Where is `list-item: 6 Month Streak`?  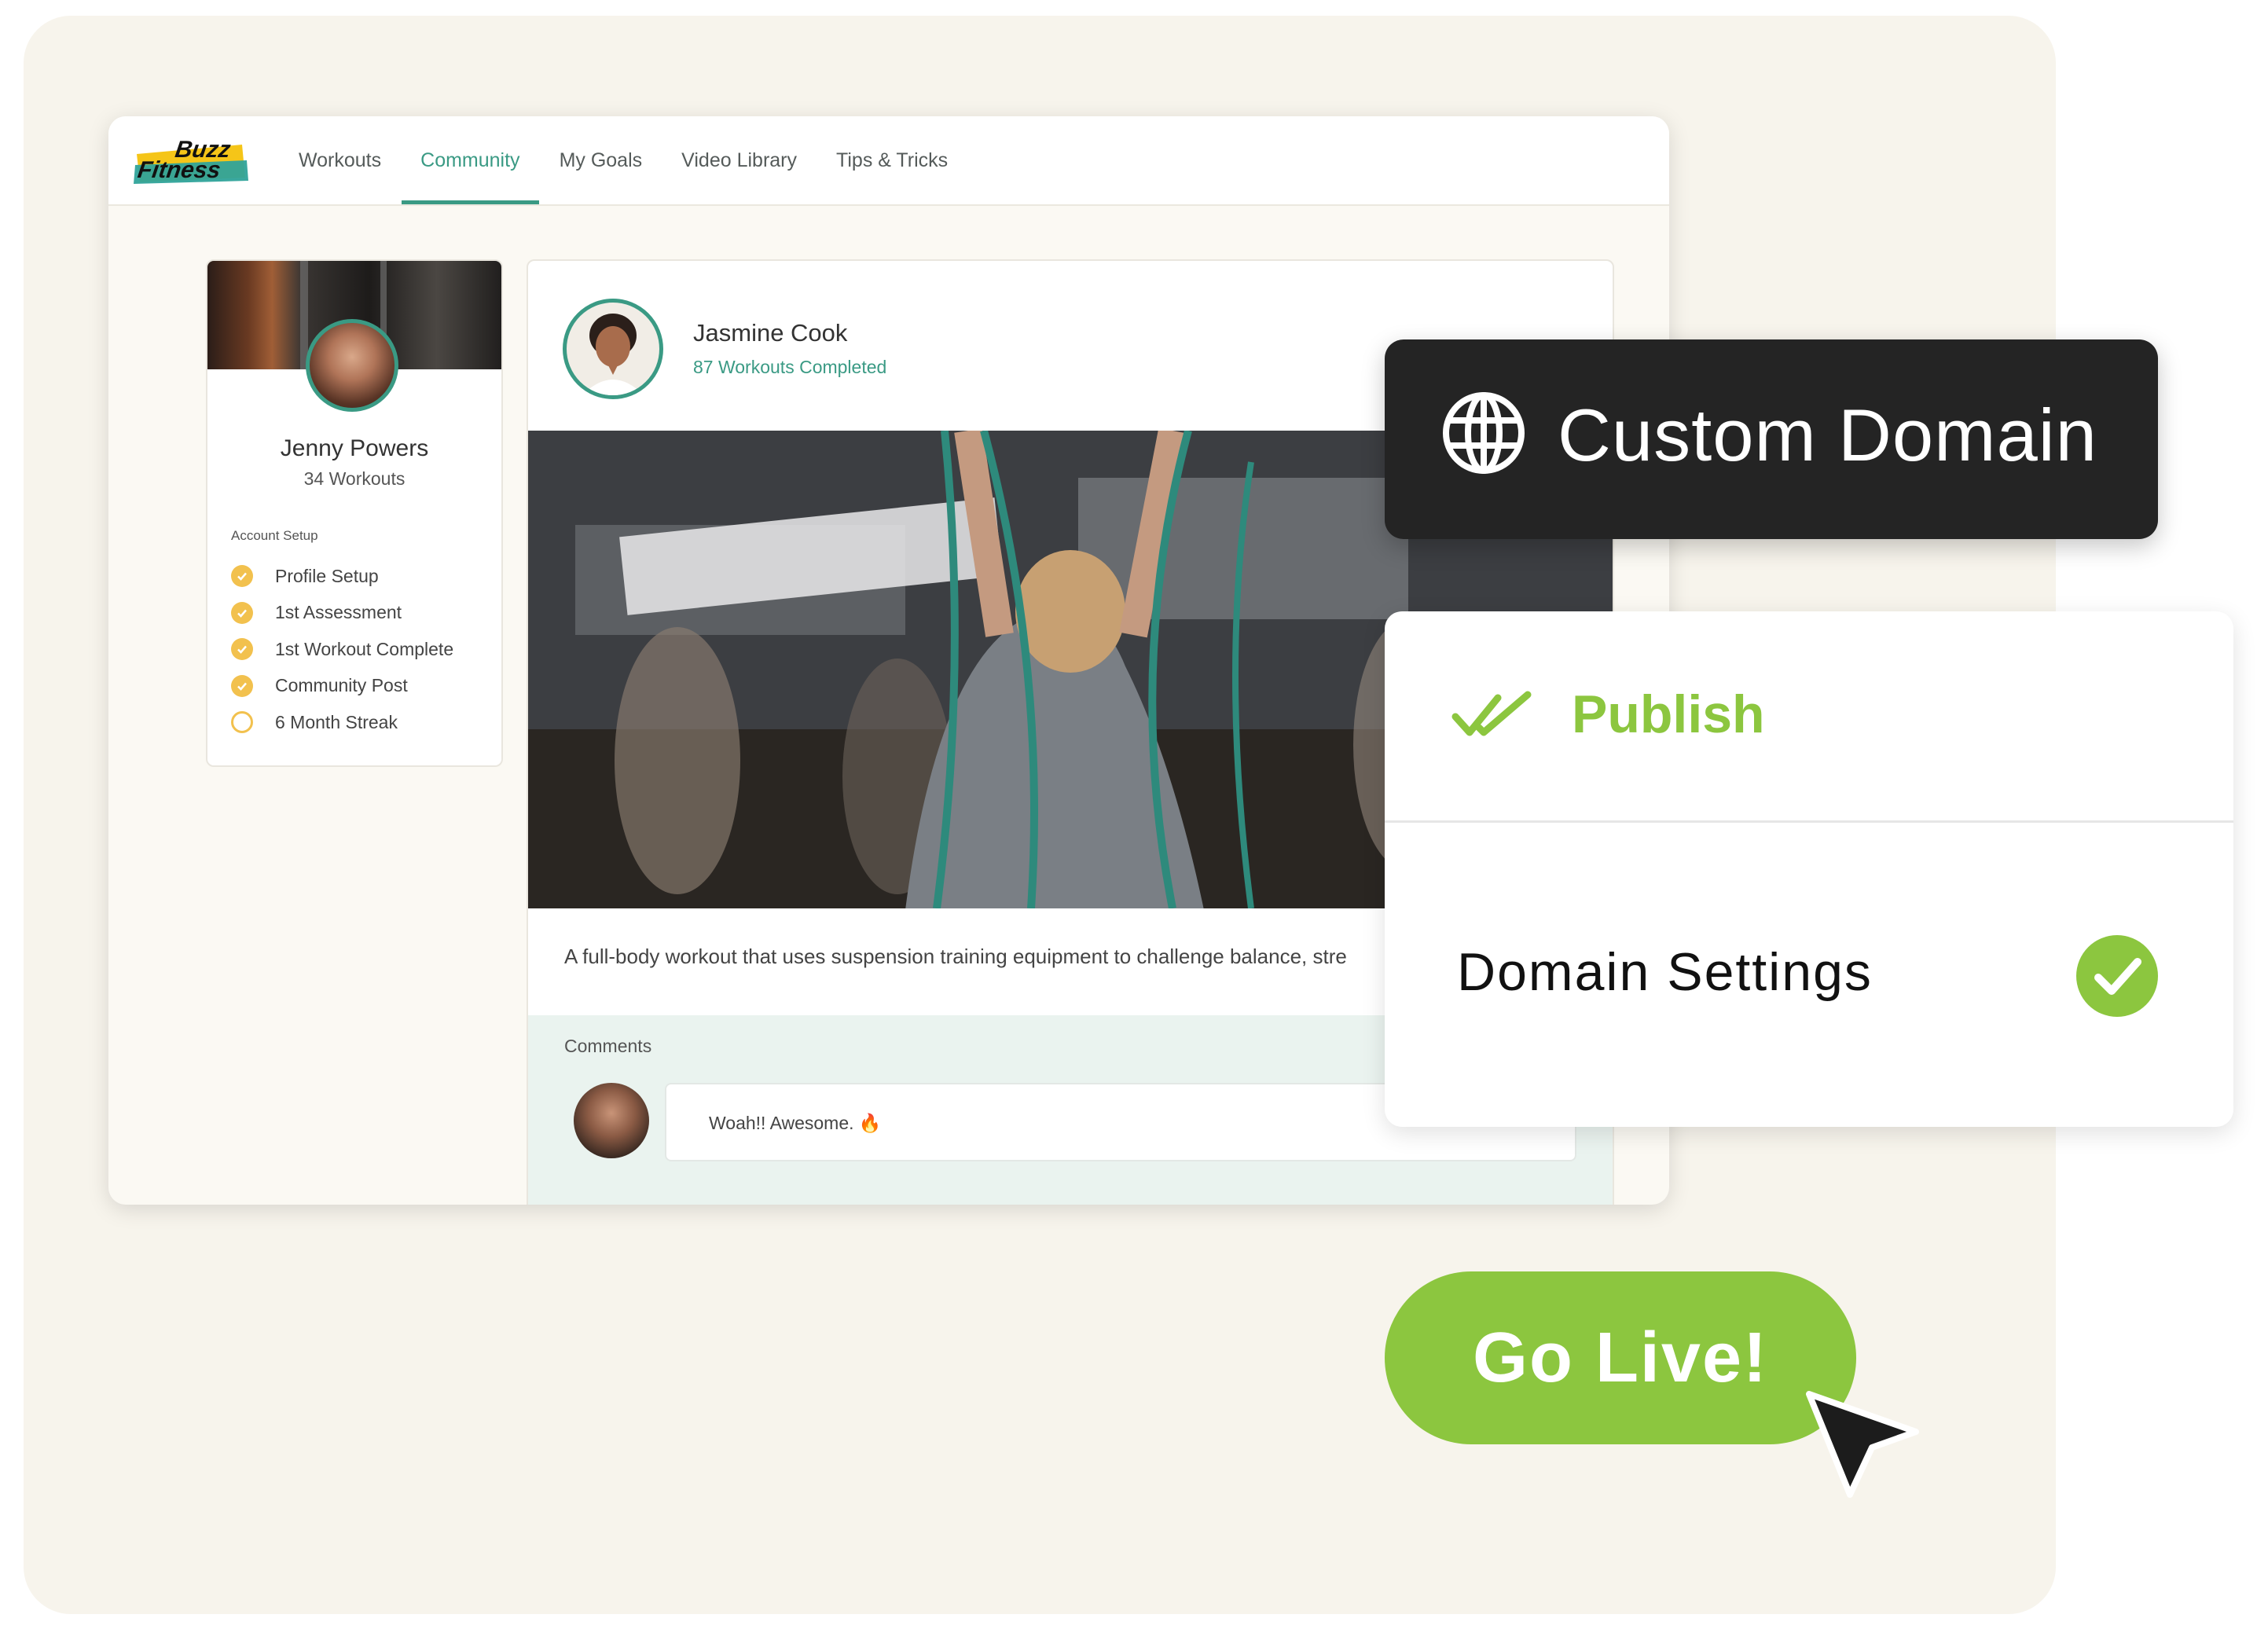 list-item: 6 Month Streak is located at coordinates (342, 722).